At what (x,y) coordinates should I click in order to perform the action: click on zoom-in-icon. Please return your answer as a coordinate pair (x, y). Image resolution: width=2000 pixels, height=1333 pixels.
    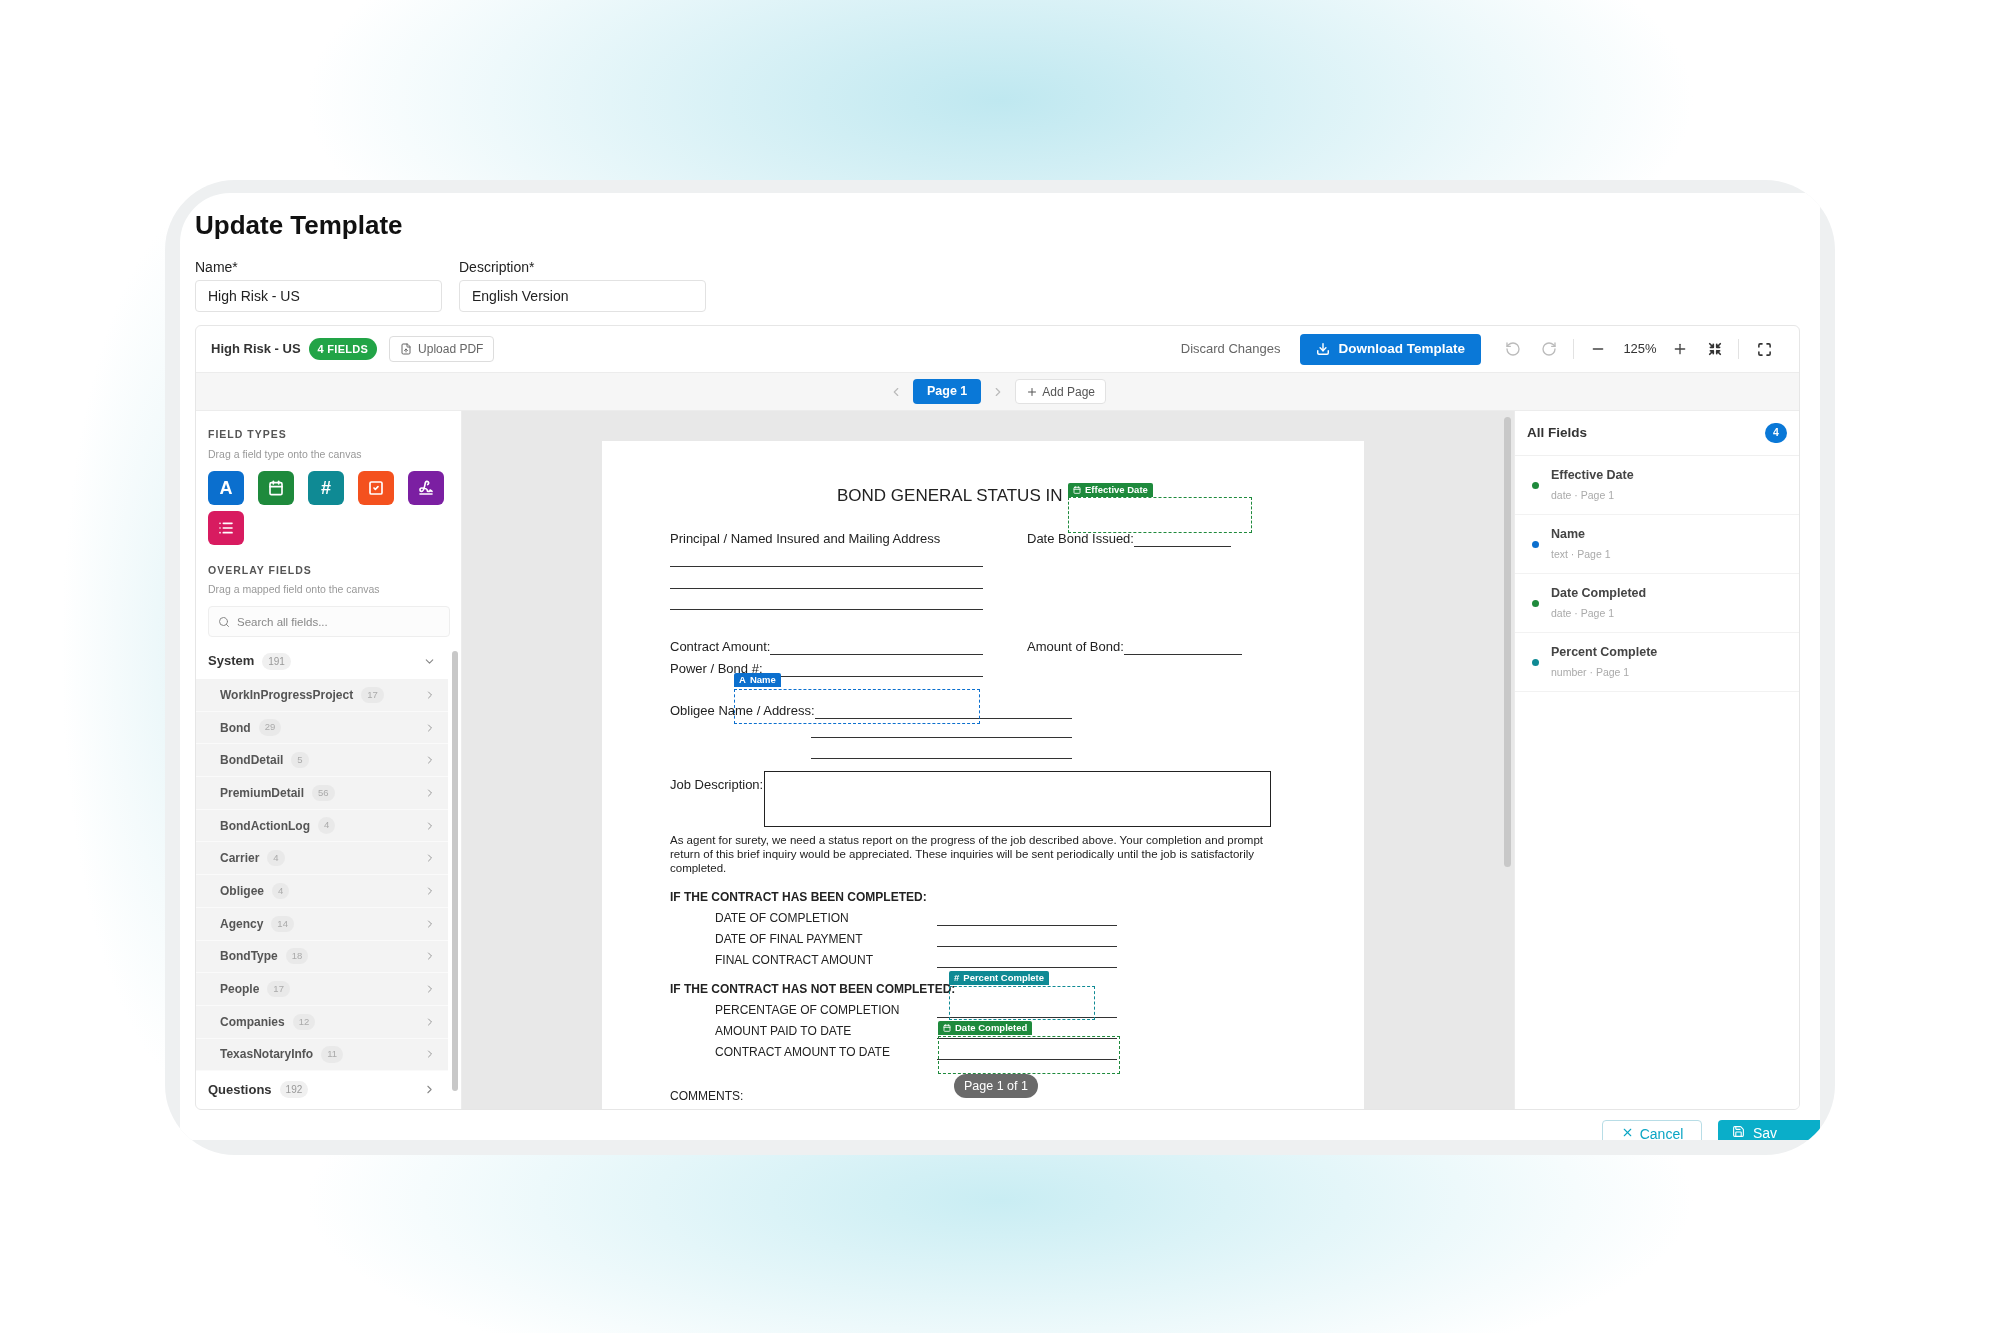
    Looking at the image, I should click on (1680, 349).